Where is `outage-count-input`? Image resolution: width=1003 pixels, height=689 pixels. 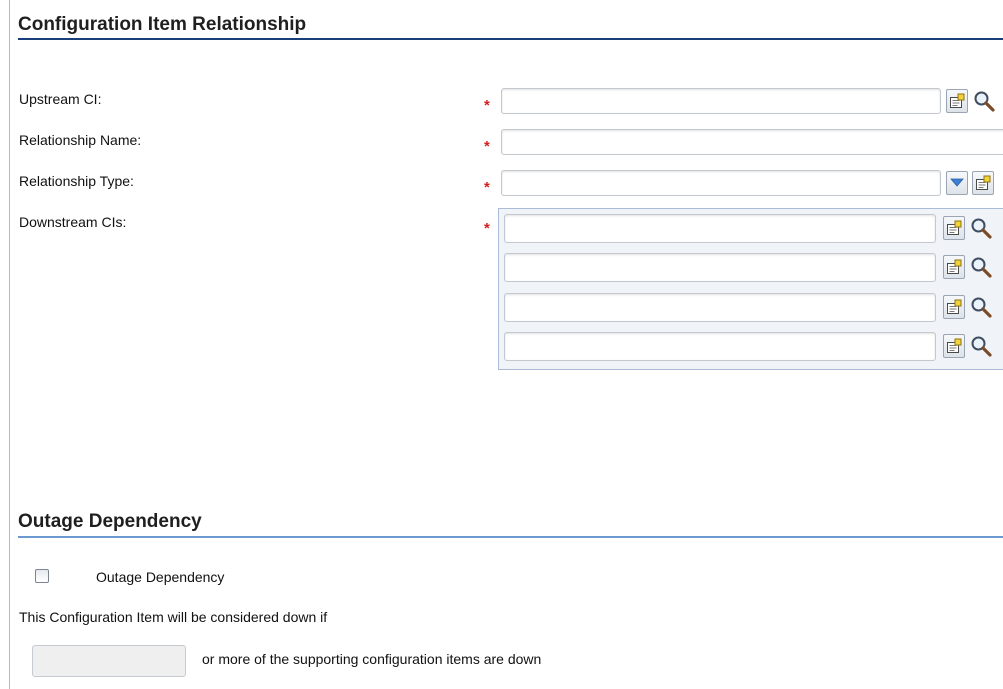 outage-count-input is located at coordinates (109, 661).